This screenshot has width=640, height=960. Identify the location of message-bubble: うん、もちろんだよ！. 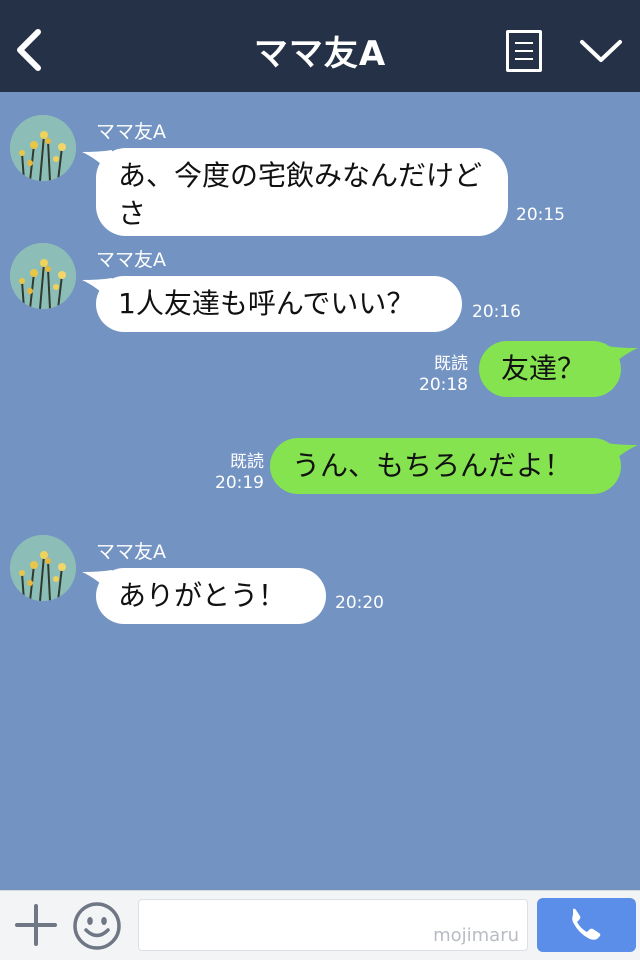
(445, 466).